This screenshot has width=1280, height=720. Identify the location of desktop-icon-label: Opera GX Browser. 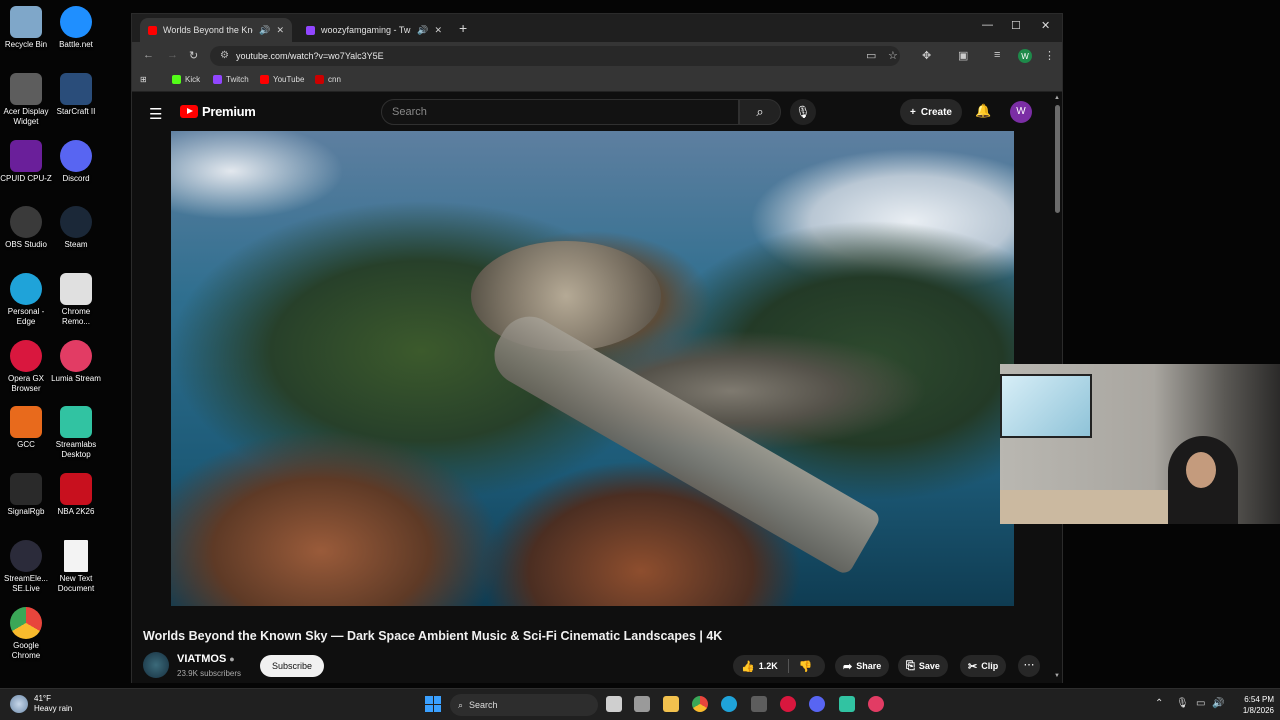
(25, 383).